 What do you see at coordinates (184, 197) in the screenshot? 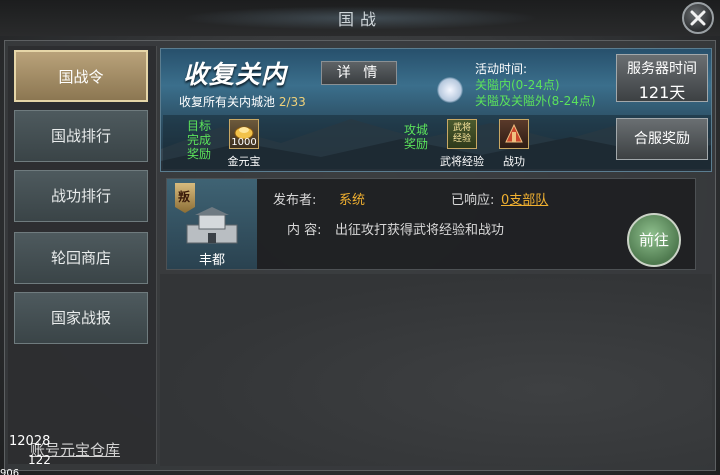
I see `rebel-flag-text: 叛` at bounding box center [184, 197].